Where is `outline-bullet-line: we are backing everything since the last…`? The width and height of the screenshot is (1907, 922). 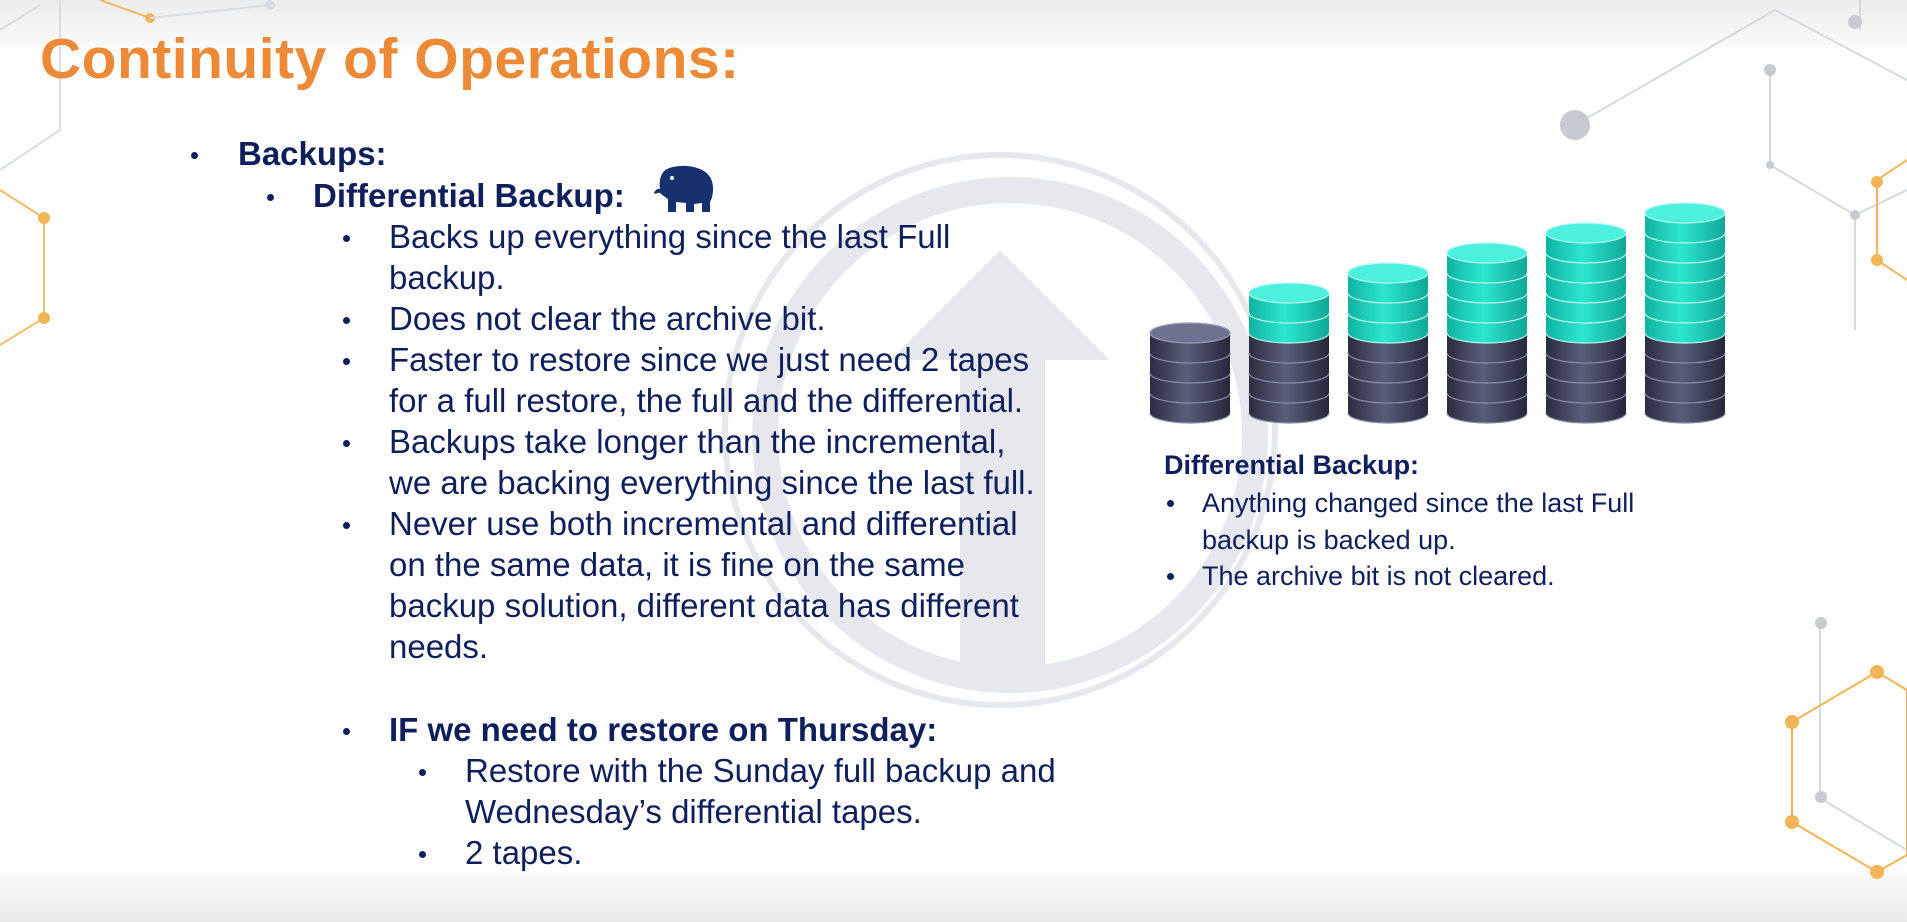
outline-bullet-line: we are backing everything since the last… is located at coordinates (712, 482).